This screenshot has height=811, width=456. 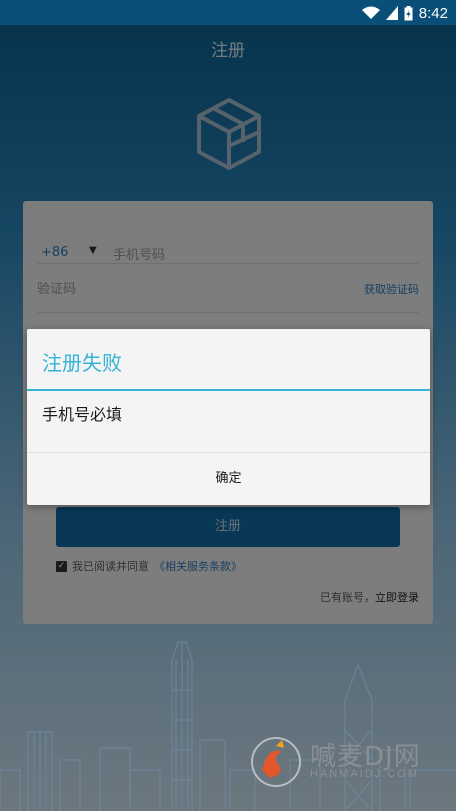 What do you see at coordinates (433, 13) in the screenshot?
I see `clock: 8:42` at bounding box center [433, 13].